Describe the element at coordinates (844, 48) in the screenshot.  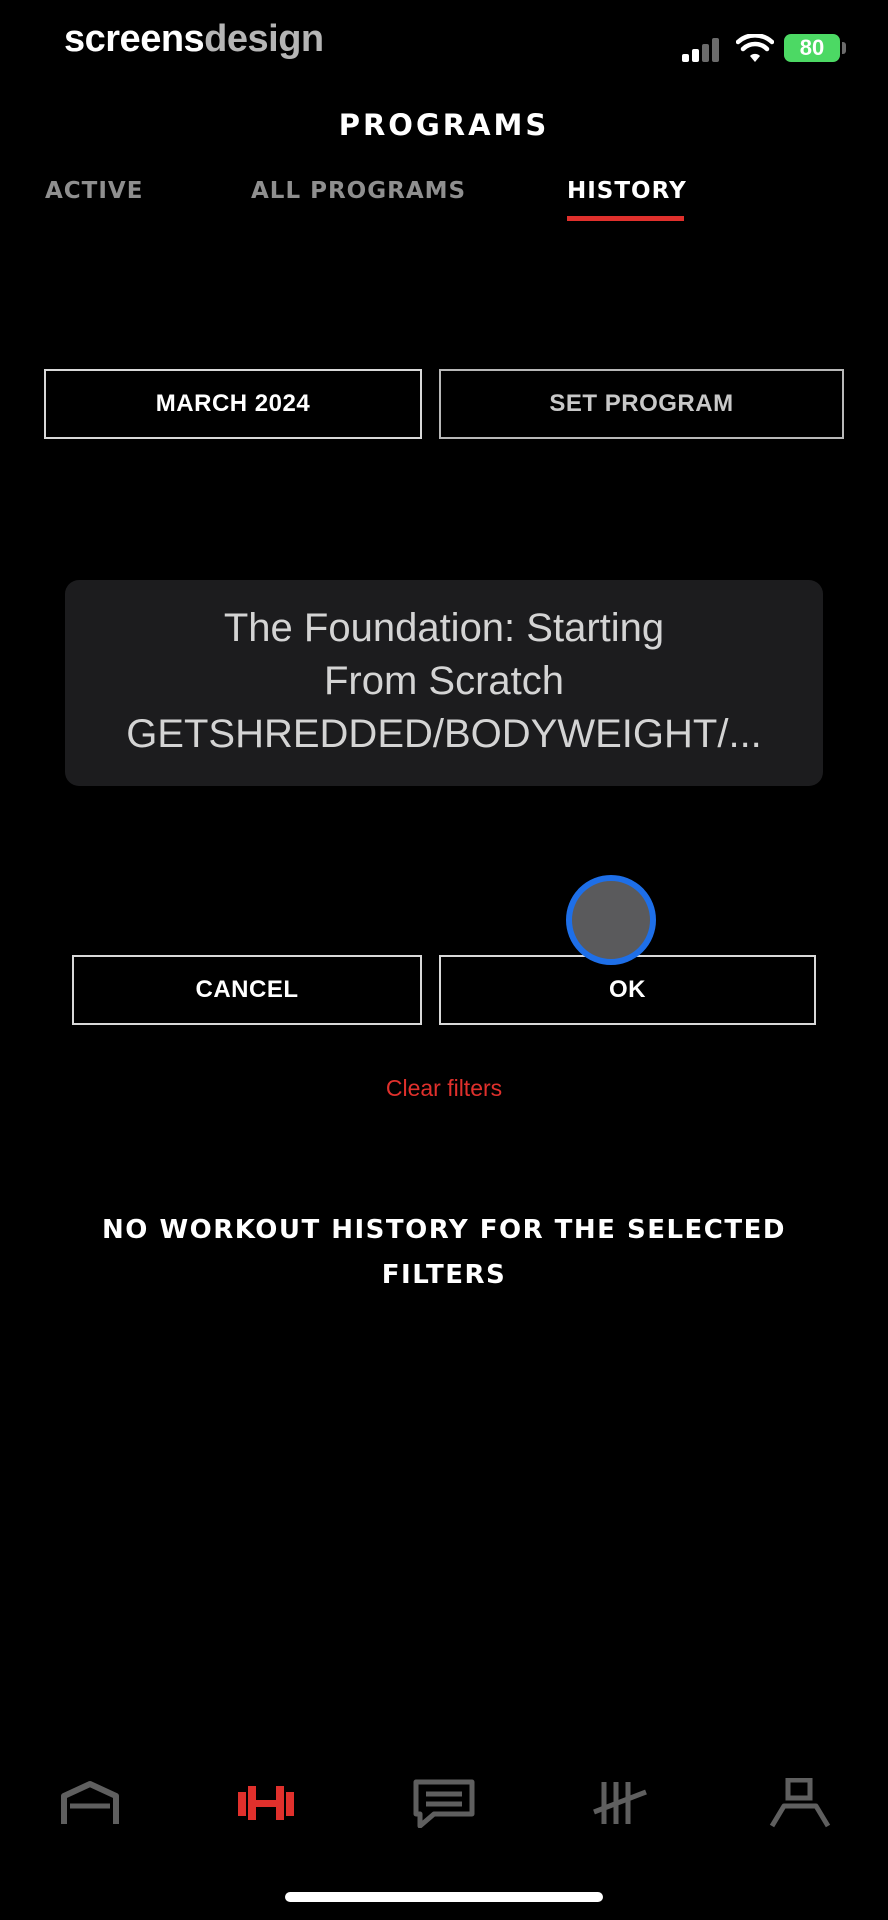
I see `battery-cap` at that location.